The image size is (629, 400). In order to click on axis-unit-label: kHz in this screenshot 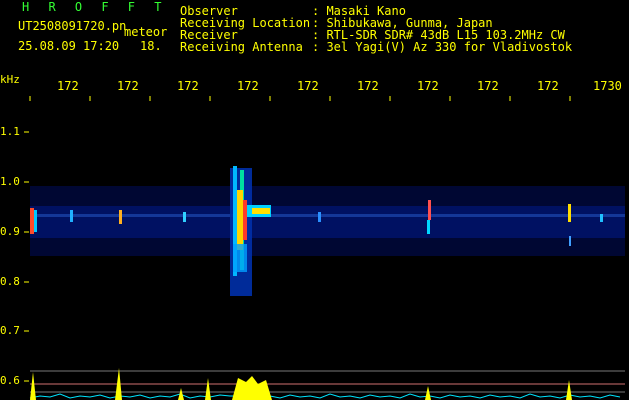, I will do `click(10, 79)`.